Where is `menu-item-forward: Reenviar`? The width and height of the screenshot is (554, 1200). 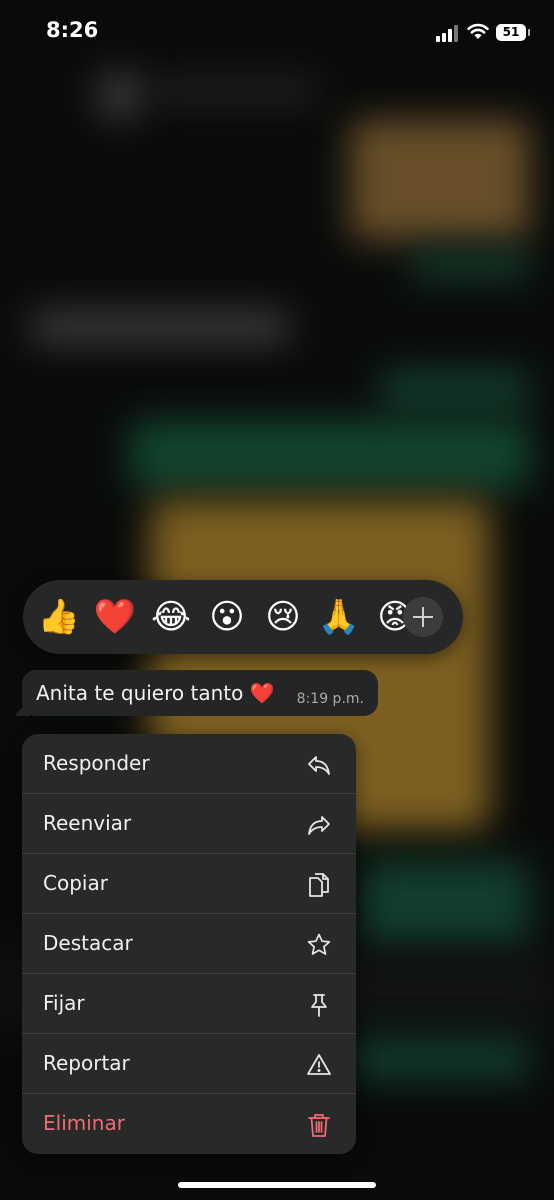
menu-item-forward: Reenviar is located at coordinates (189, 824).